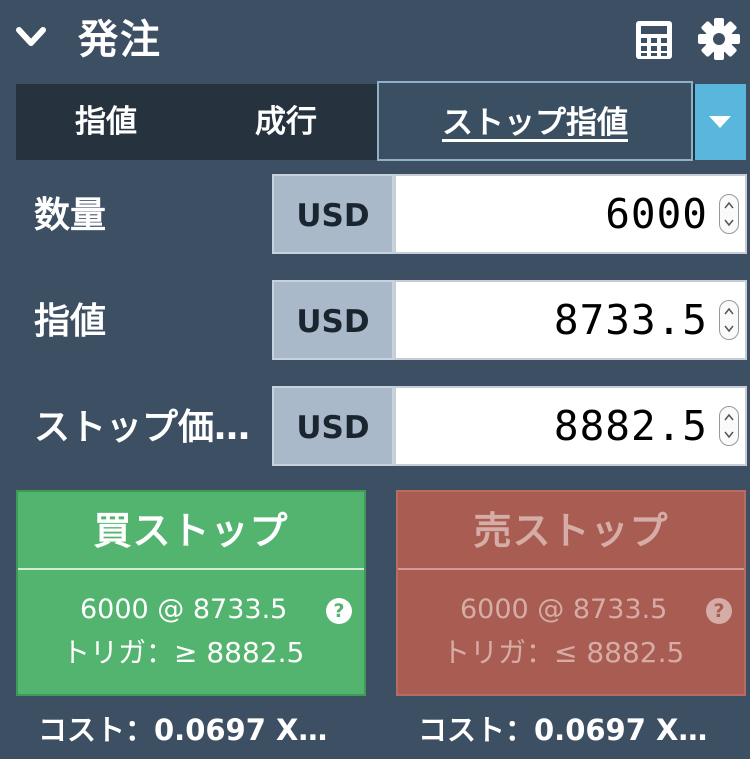 The height and width of the screenshot is (759, 750). Describe the element at coordinates (191, 593) in the screenshot. I see `buy-stop-button: 買ストップ 6000 @ 8733.5 ? トリガ：≥ 8882.5` at that location.